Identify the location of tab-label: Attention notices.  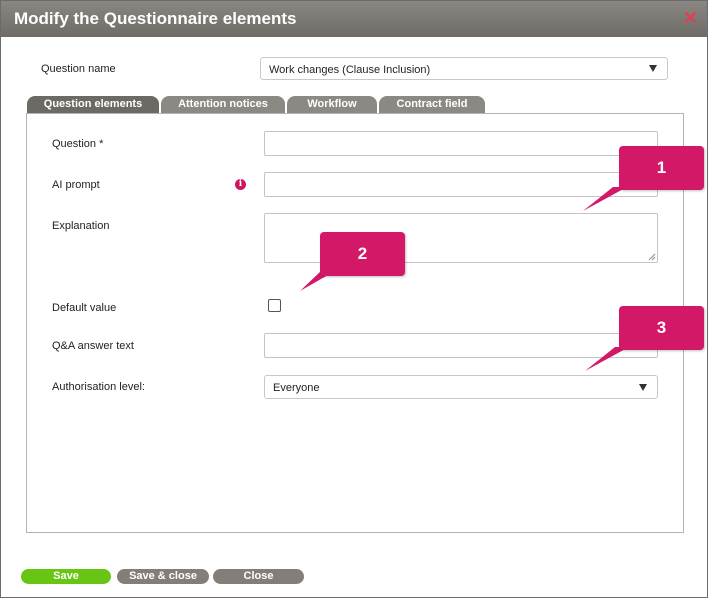
(223, 104).